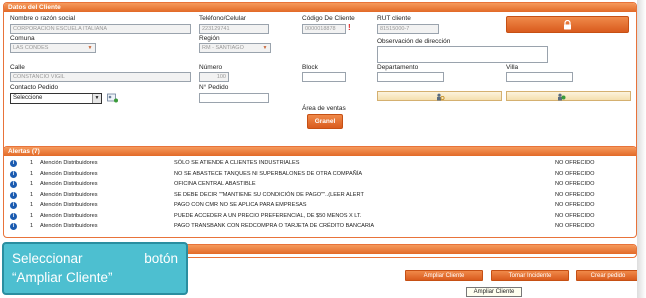  I want to click on calle-label: Calle, so click(17, 67).